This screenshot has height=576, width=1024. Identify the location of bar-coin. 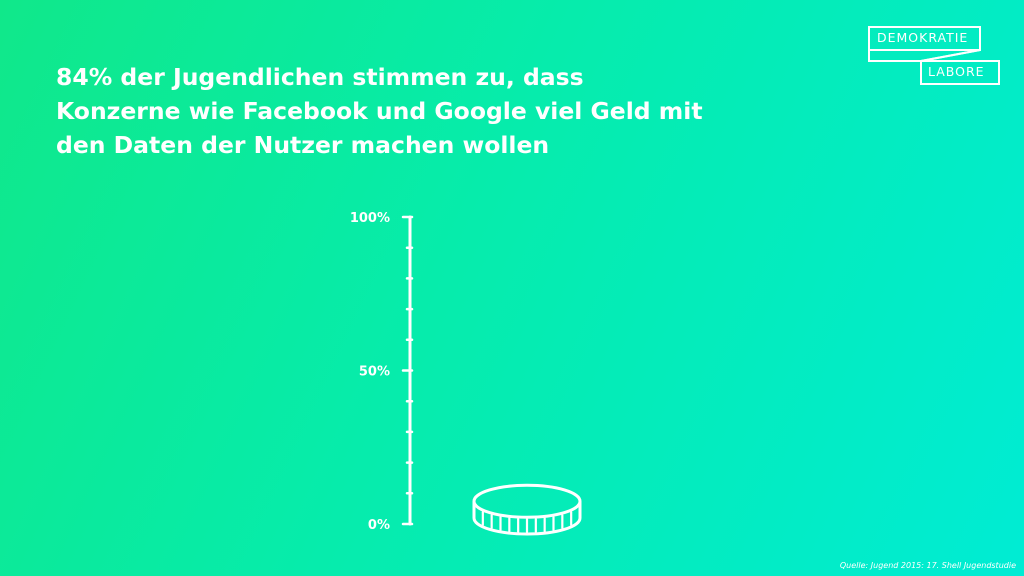
(527, 509).